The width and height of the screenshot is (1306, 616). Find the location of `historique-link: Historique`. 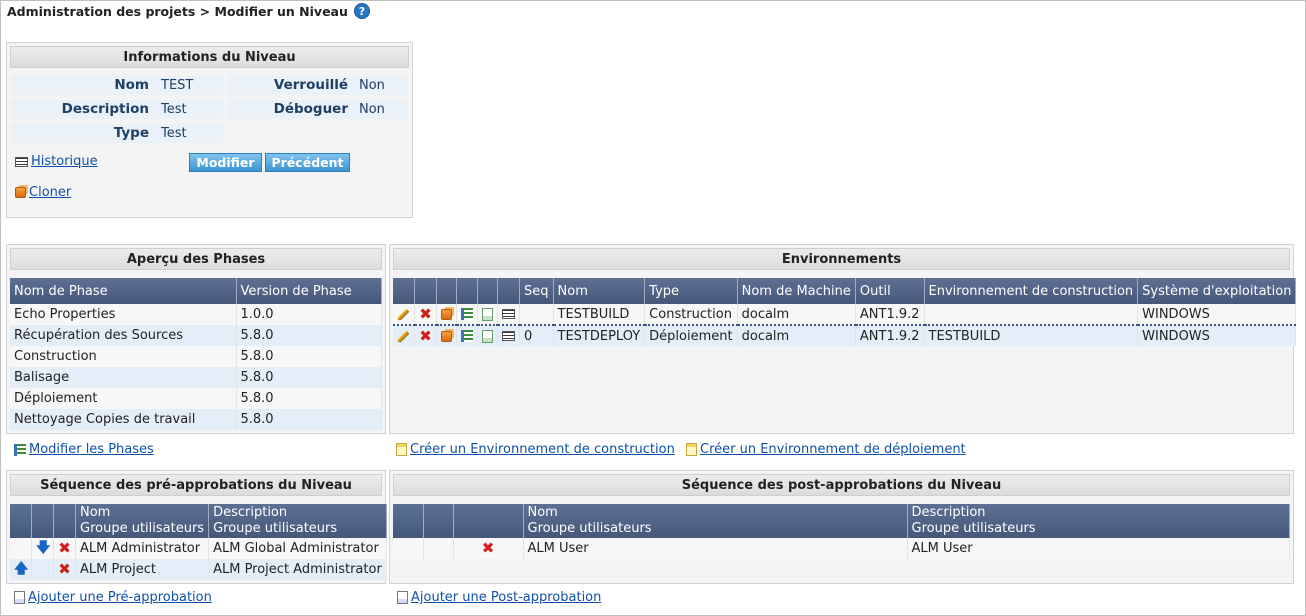

historique-link: Historique is located at coordinates (64, 161).